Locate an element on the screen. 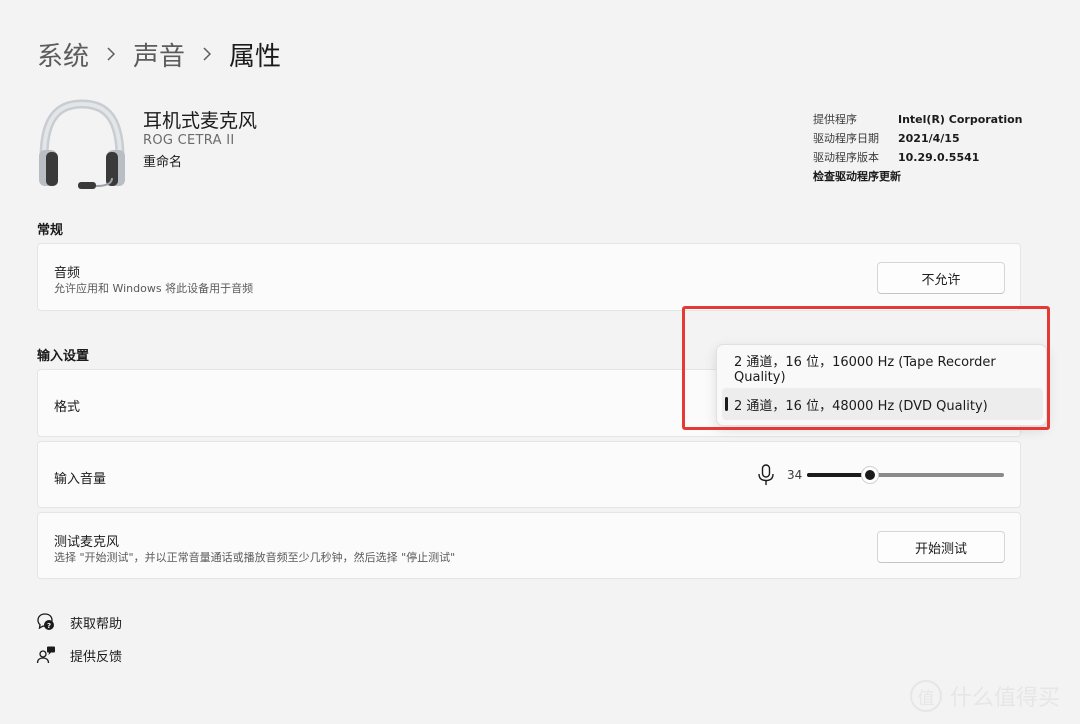  input-volume-value: 34 is located at coordinates (795, 475).